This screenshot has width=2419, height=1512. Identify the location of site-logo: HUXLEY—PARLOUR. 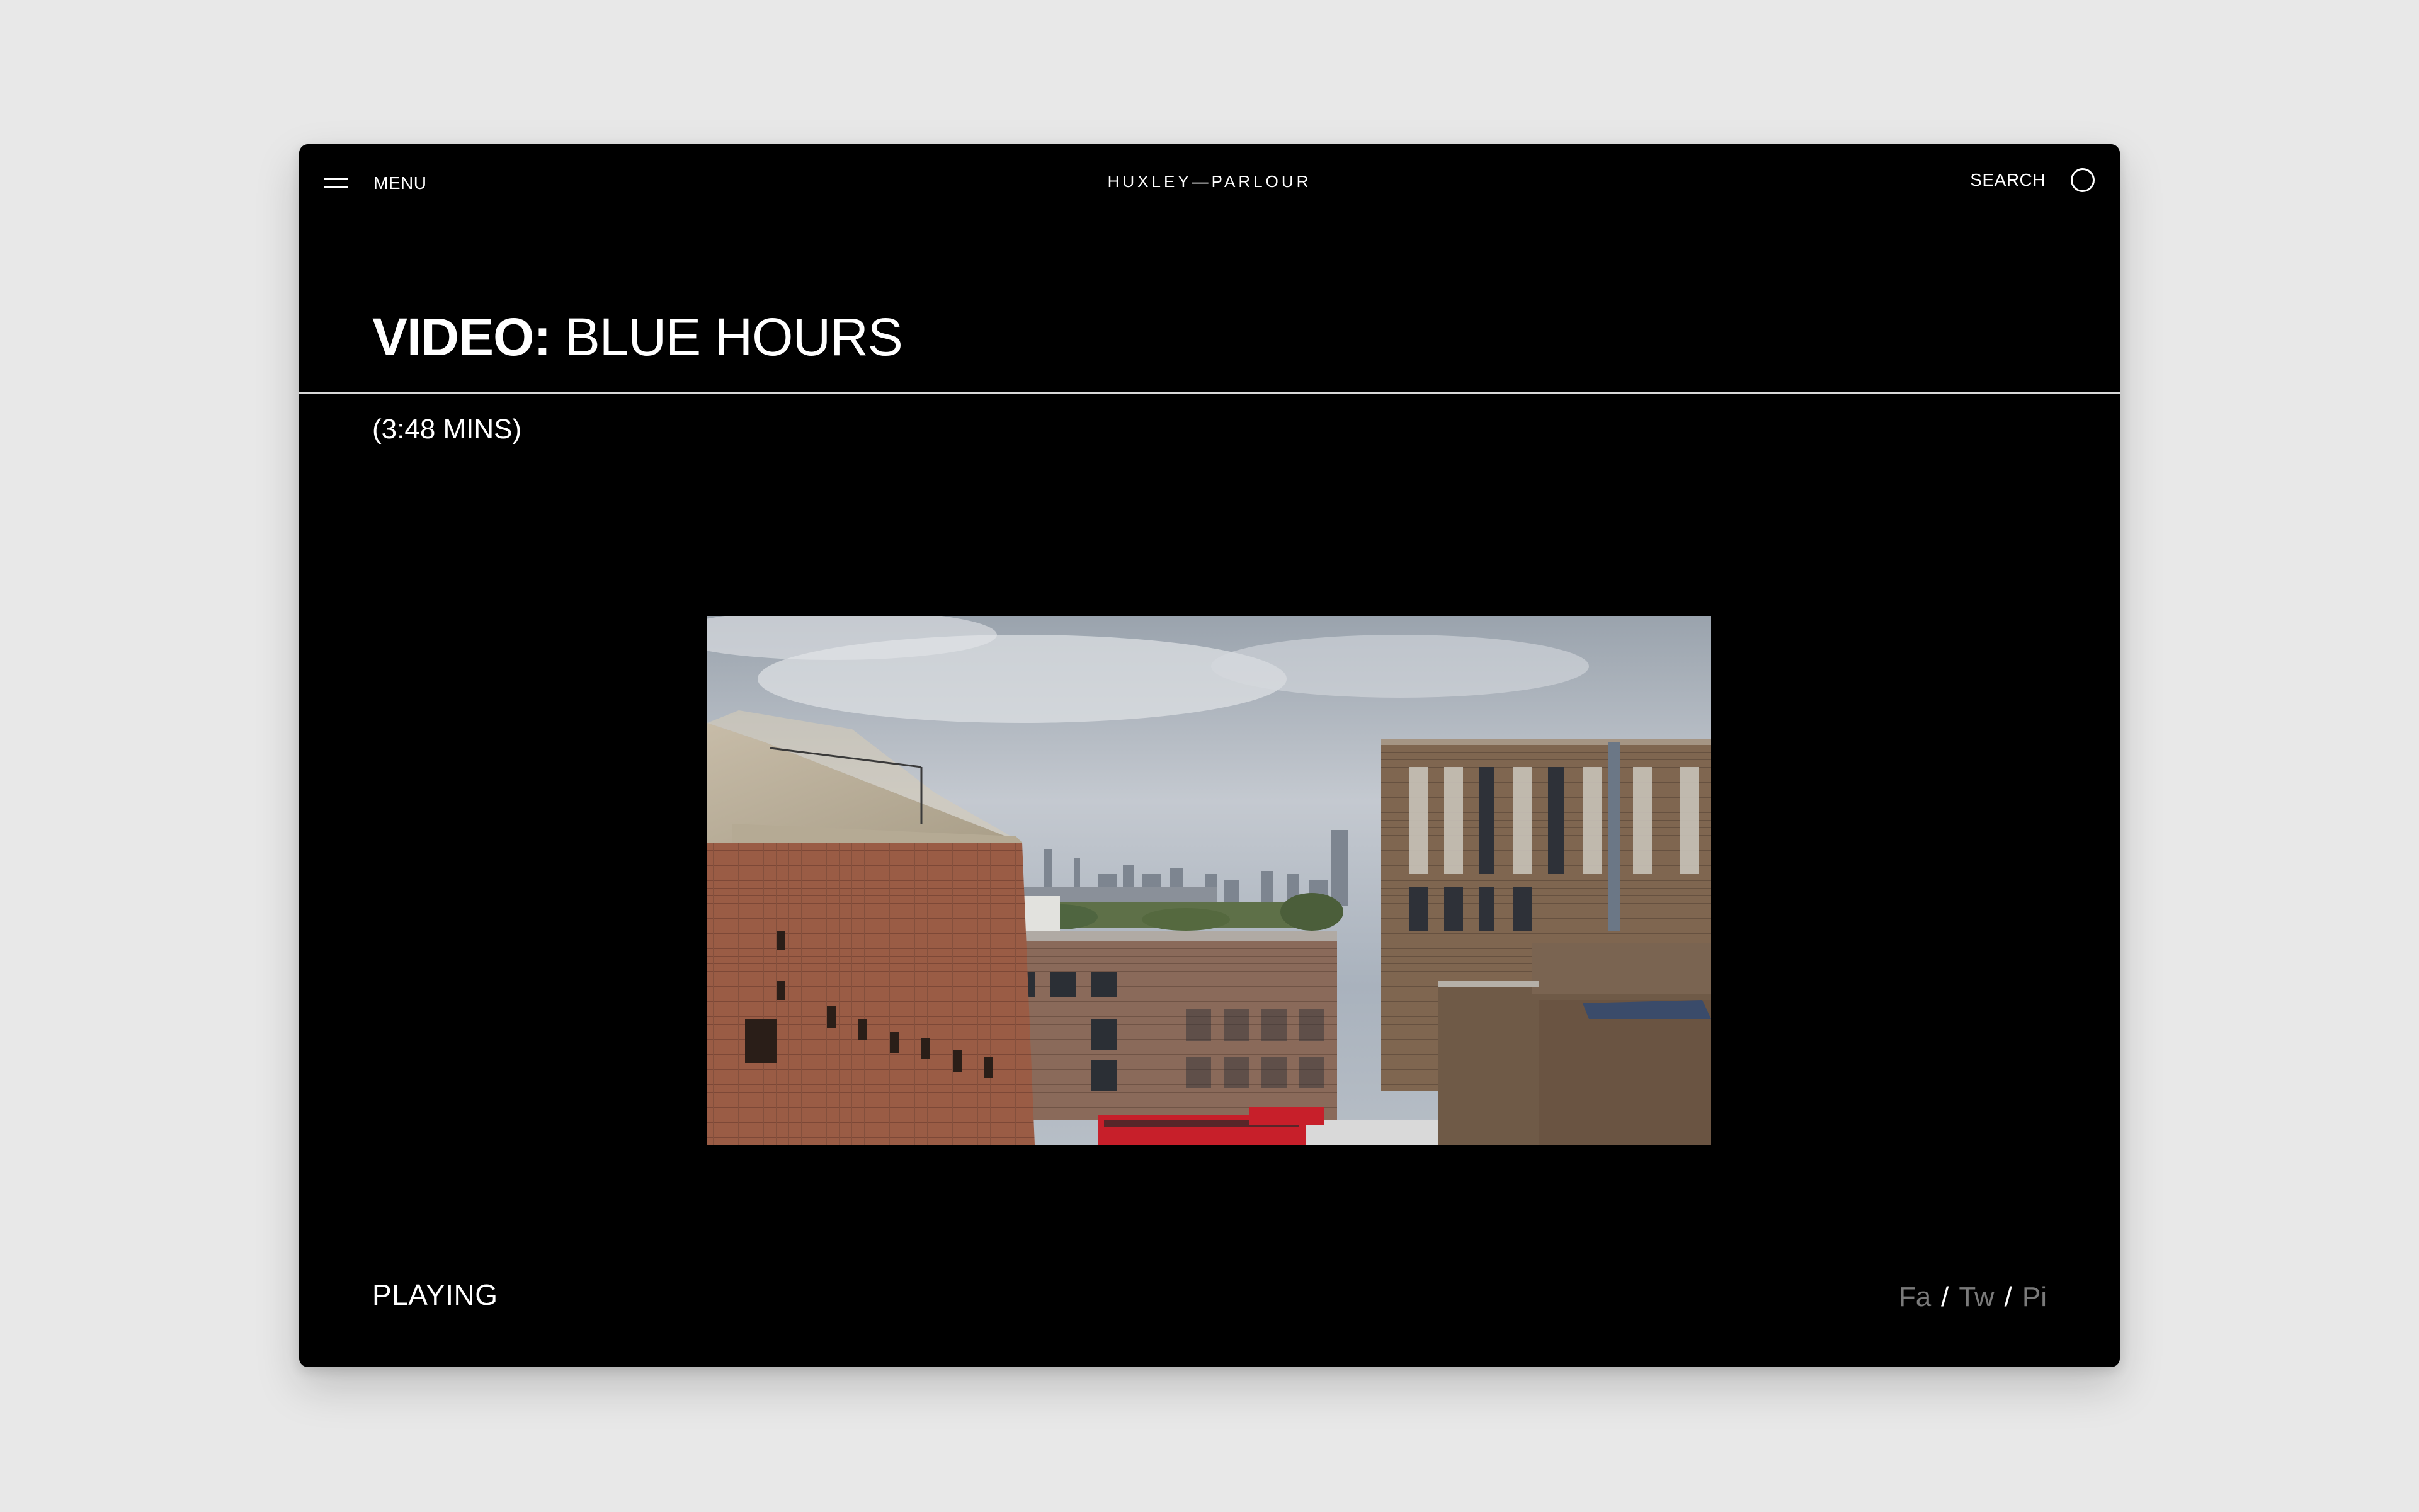
(1210, 181).